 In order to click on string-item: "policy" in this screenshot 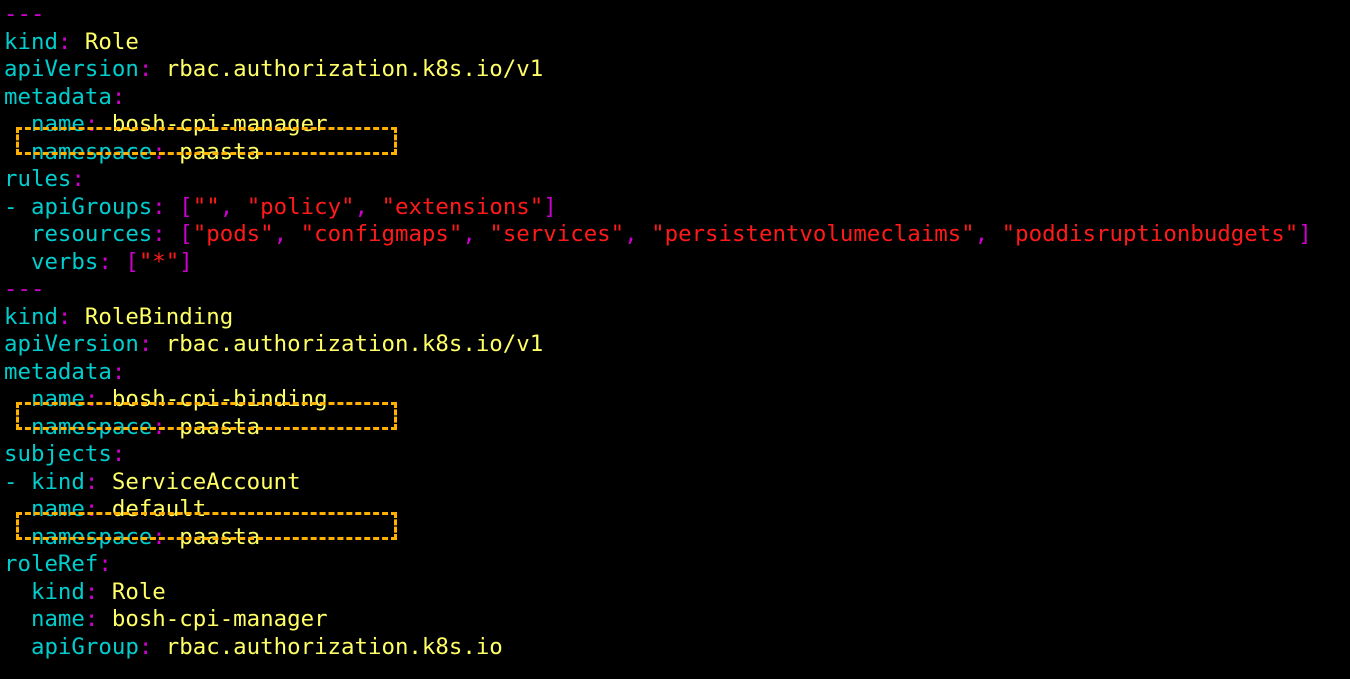, I will do `click(300, 206)`.